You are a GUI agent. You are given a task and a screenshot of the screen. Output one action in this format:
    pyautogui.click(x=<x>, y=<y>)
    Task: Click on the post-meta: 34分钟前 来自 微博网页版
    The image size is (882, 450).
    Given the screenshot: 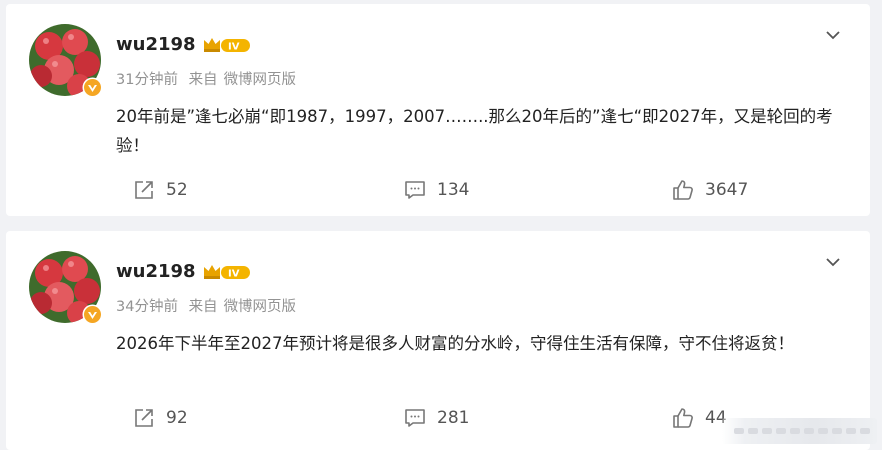 What is the action you would take?
    pyautogui.click(x=206, y=305)
    